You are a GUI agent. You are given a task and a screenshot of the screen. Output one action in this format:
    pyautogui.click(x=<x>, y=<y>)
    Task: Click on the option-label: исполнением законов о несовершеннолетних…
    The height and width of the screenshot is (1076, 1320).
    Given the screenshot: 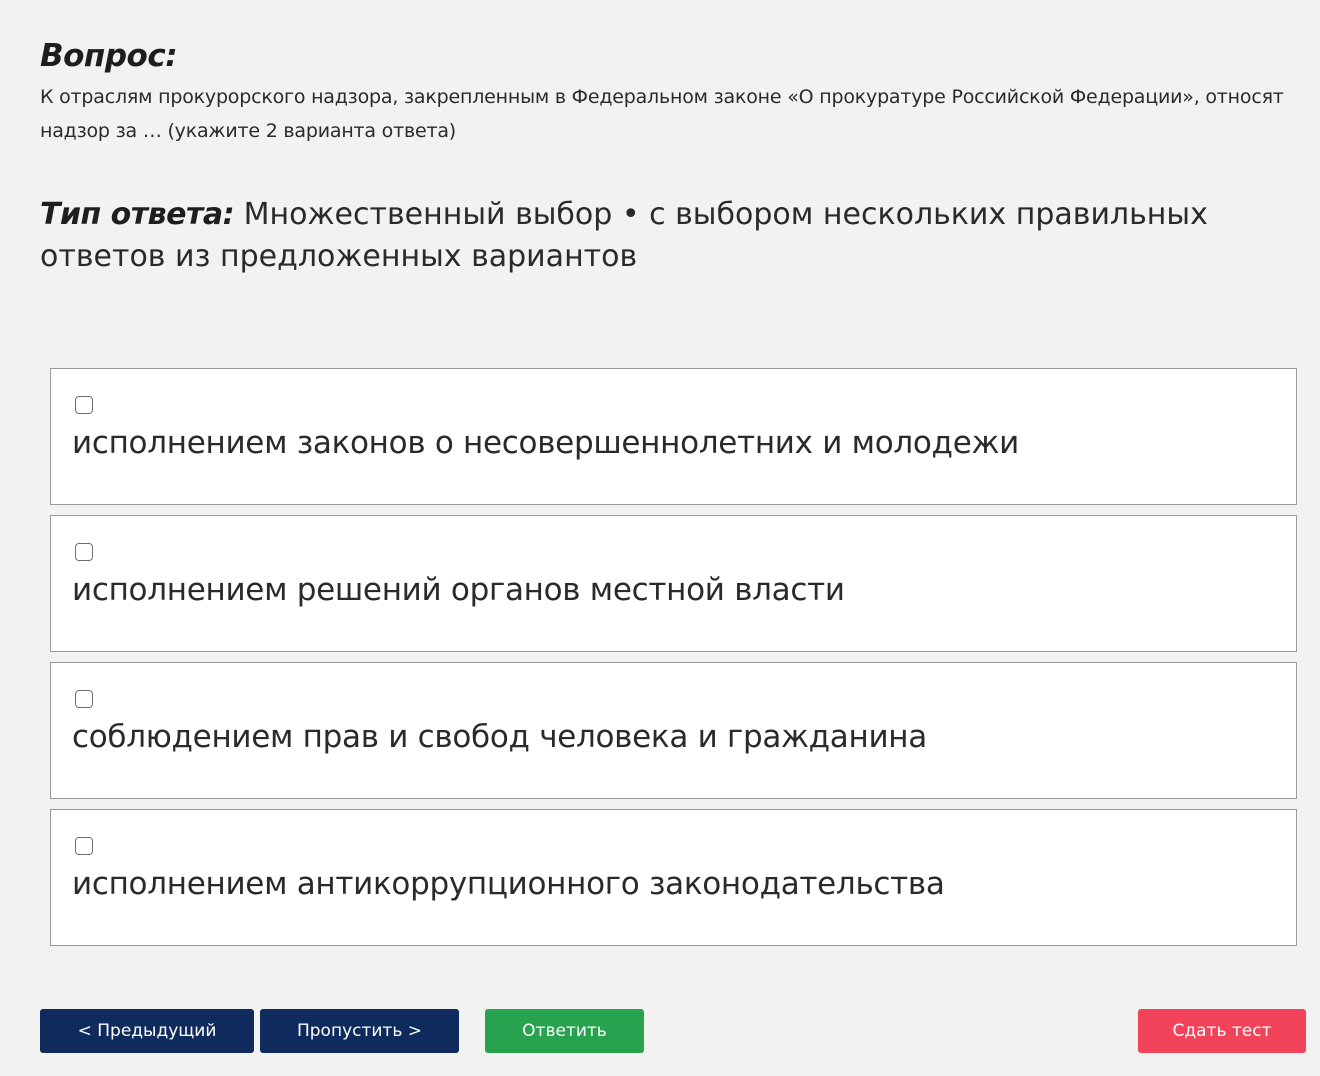 What is the action you would take?
    pyautogui.click(x=545, y=443)
    